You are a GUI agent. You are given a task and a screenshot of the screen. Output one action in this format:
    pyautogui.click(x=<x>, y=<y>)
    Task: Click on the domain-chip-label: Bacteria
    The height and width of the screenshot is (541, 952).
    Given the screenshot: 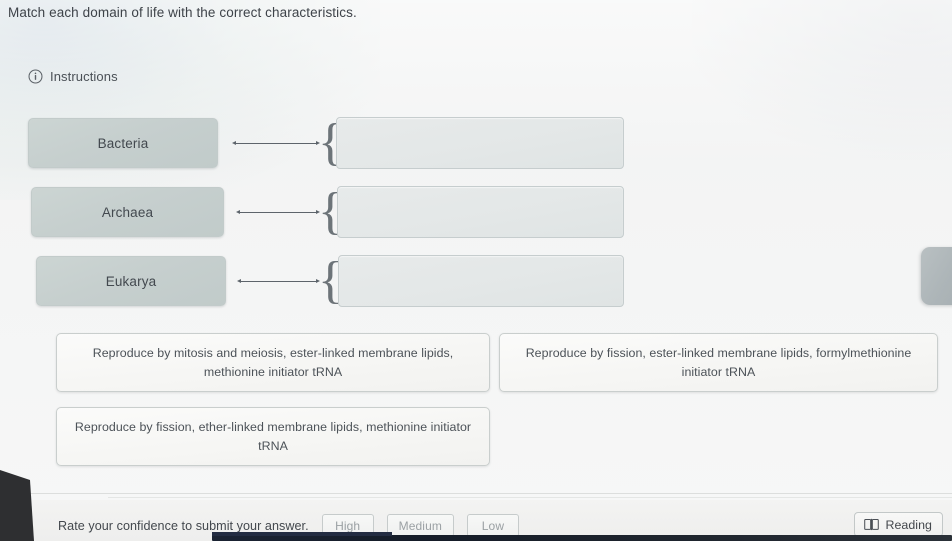 What is the action you would take?
    pyautogui.click(x=123, y=143)
    